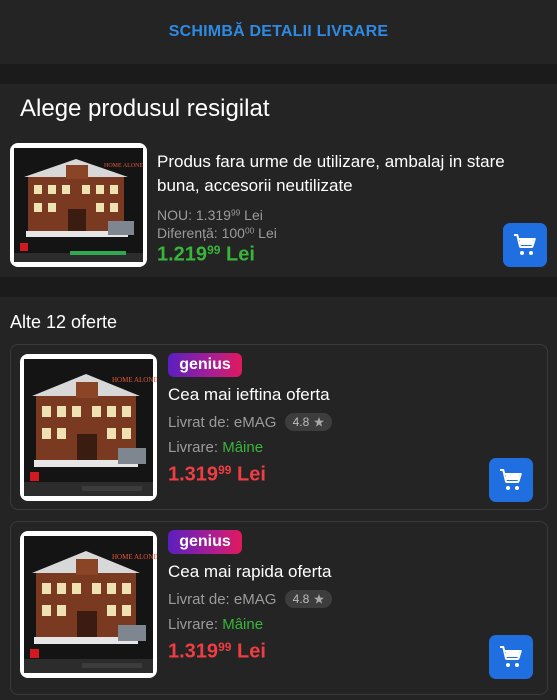  Describe the element at coordinates (240, 254) in the screenshot. I see `resigilat-price-currency: Lei` at that location.